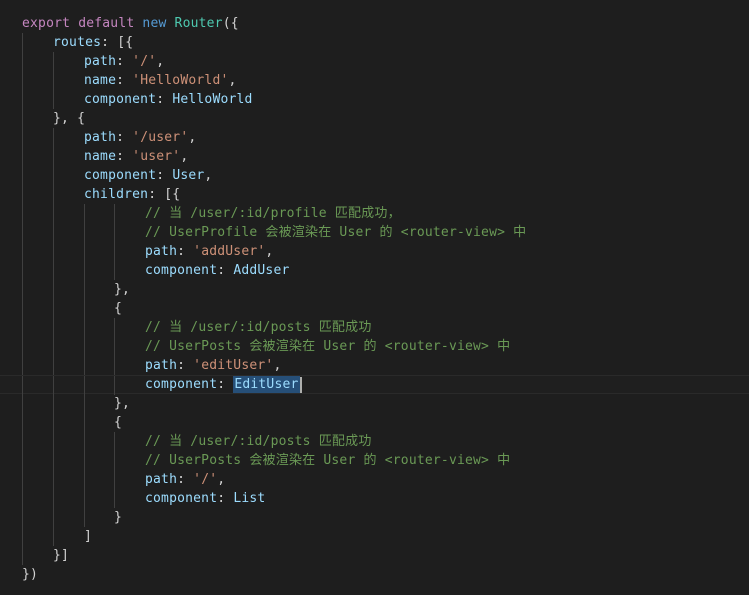 This screenshot has width=749, height=595. I want to click on code-token: // 当 /user/:id/posts 匹配成功, so click(258, 327).